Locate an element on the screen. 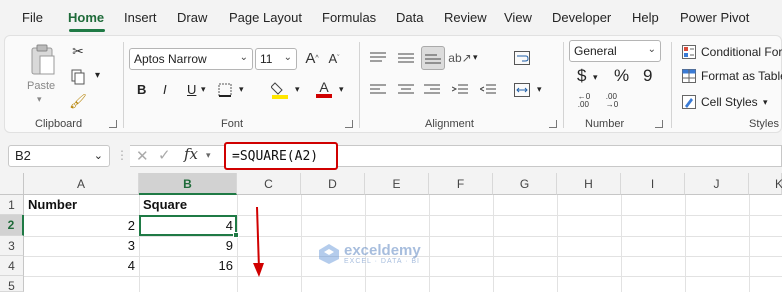 The image size is (782, 292). column-header-e: E is located at coordinates (397, 184).